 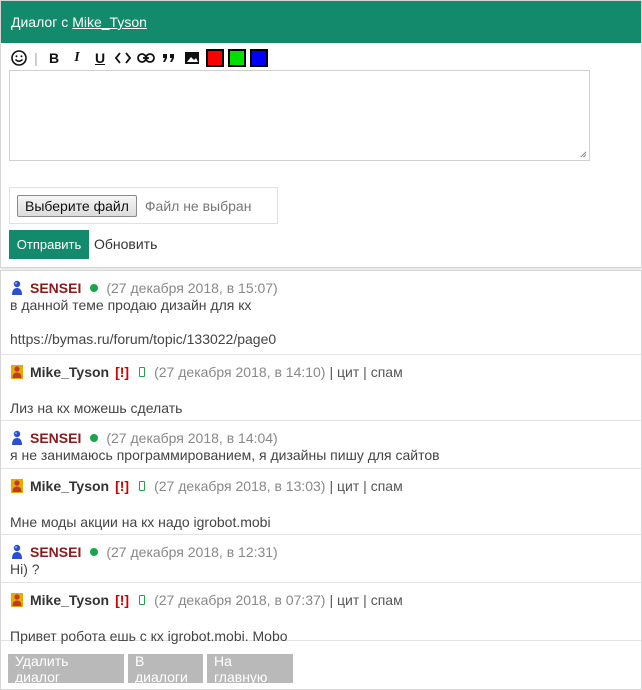 I want to click on message-header: SENSEI (27 декабря 2018, в 12:31), so click(x=321, y=552).